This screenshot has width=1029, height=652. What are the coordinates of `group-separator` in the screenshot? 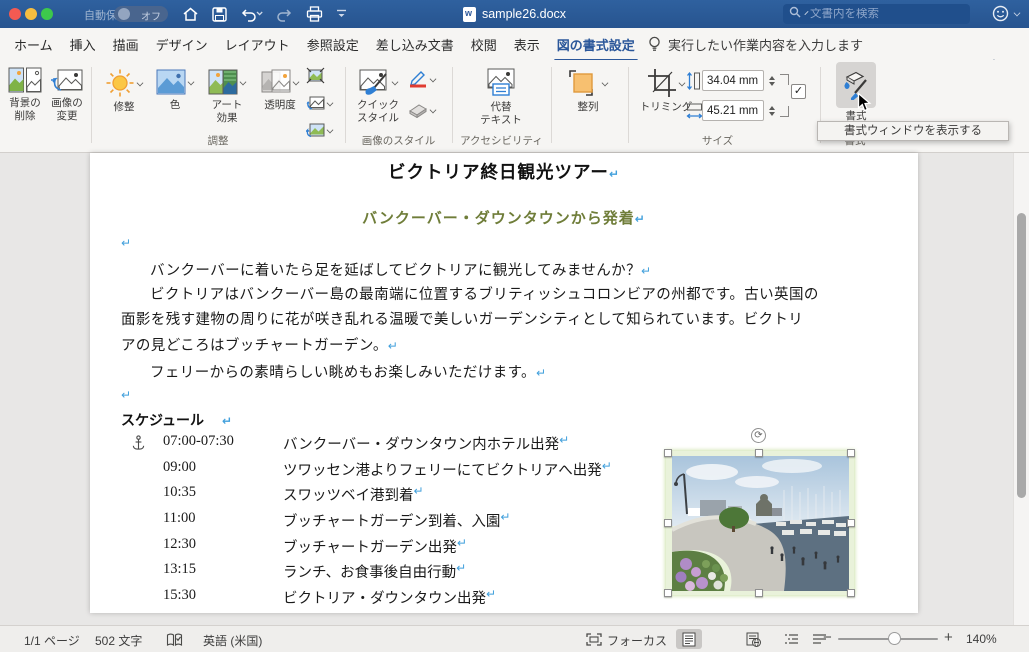 It's located at (452, 105).